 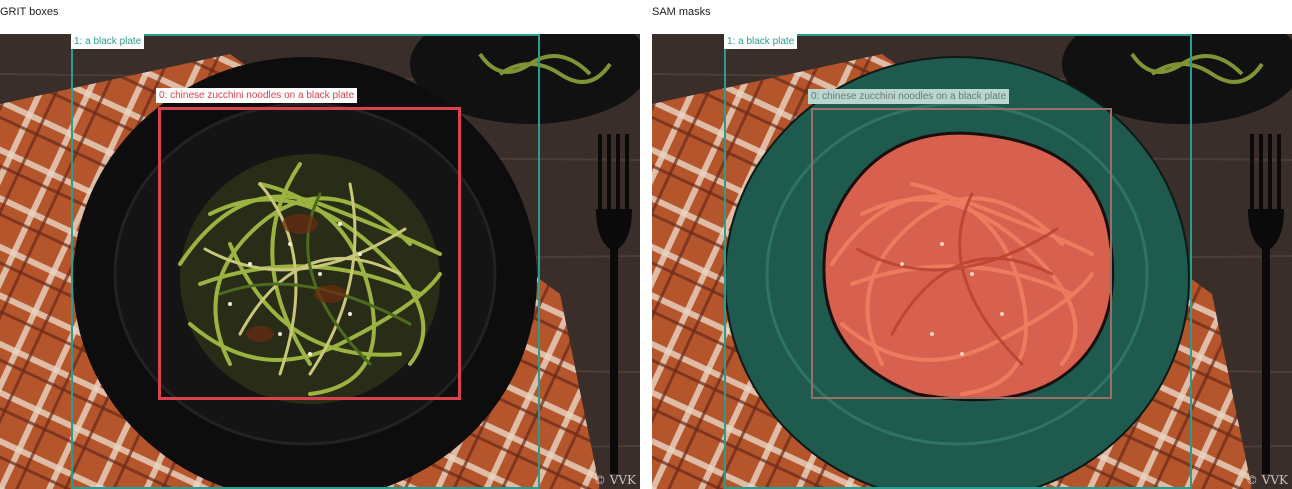 I want to click on bbox-noodles-outline, so click(x=961, y=253).